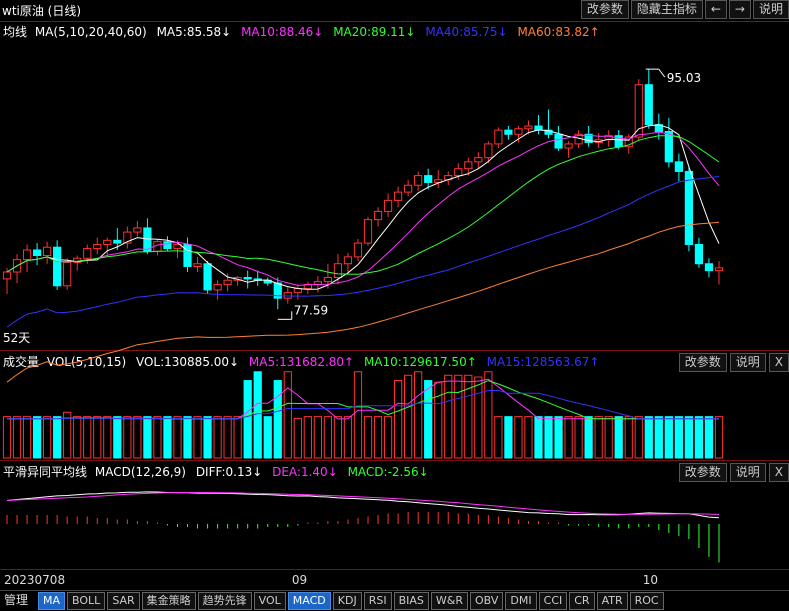 The height and width of the screenshot is (611, 789). I want to click on tab-bias: BIAS, so click(411, 601).